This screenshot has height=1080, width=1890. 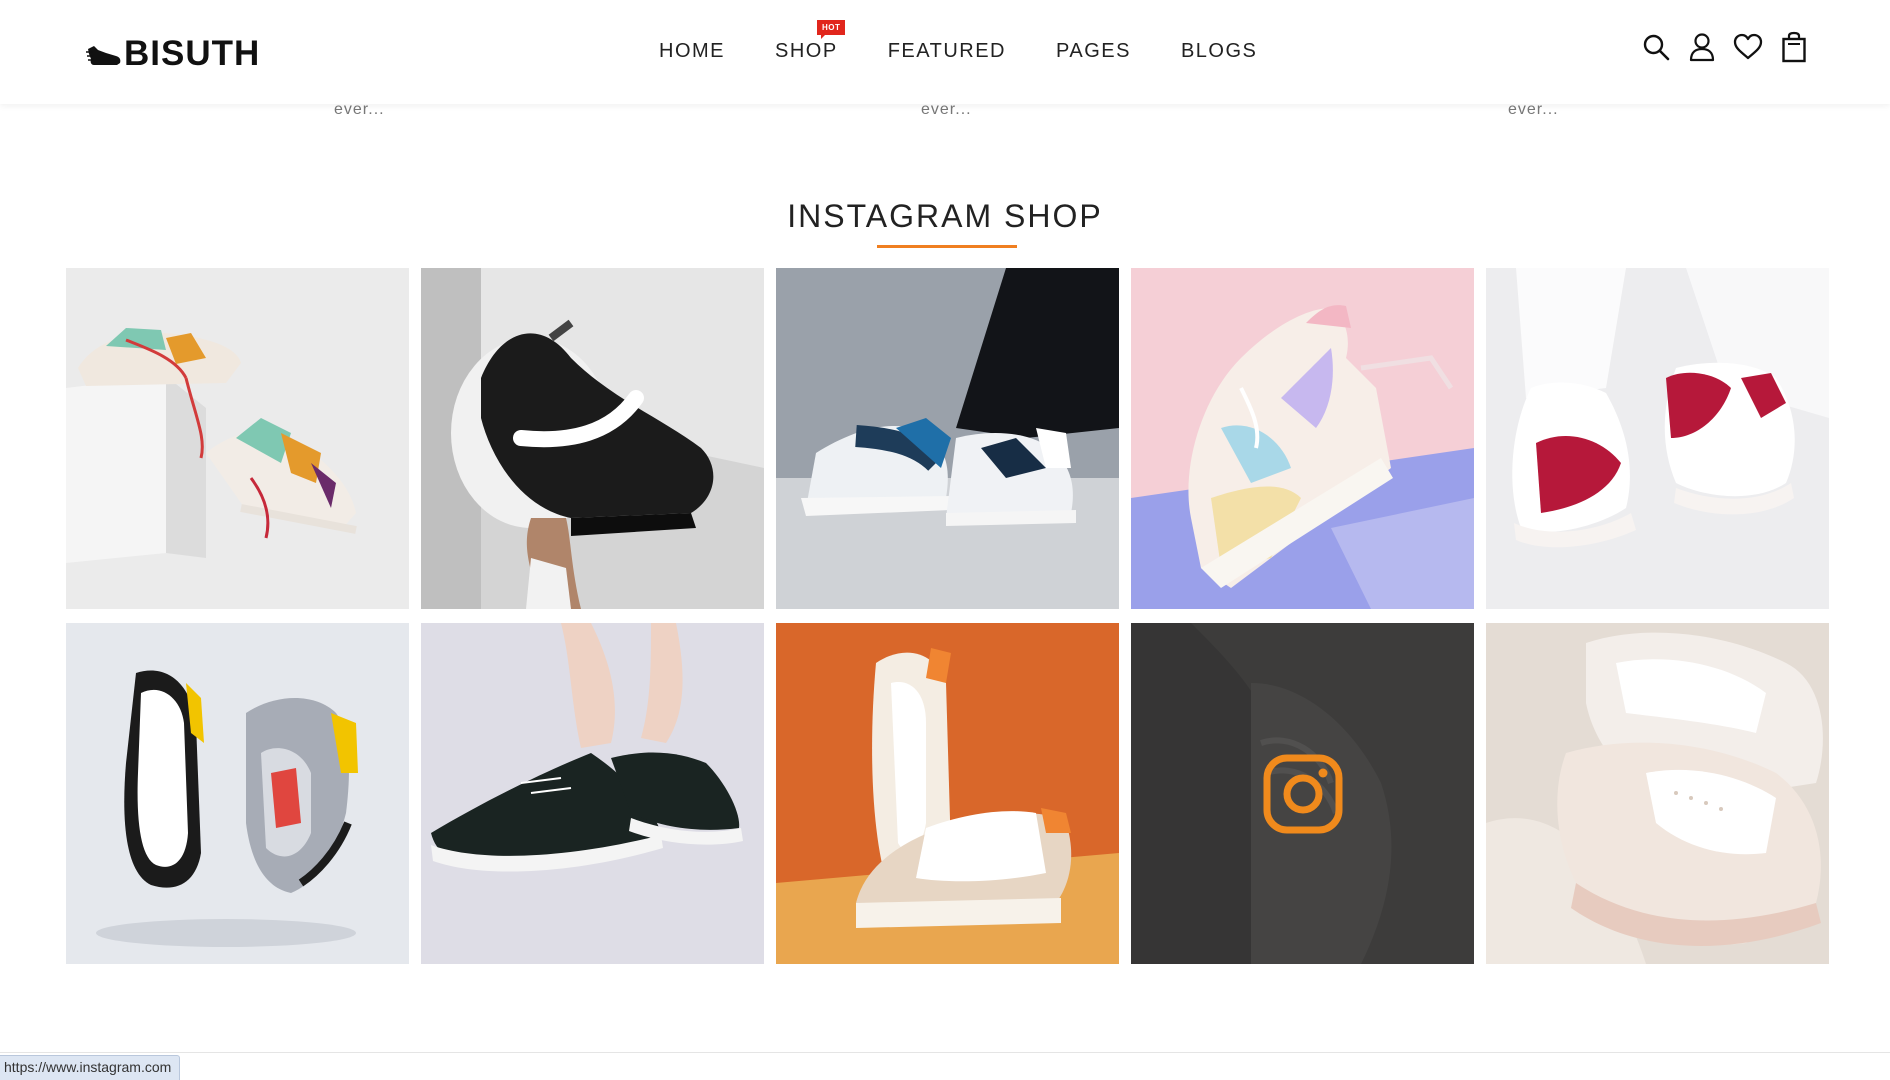 What do you see at coordinates (1702, 47) in the screenshot?
I see `user-icon` at bounding box center [1702, 47].